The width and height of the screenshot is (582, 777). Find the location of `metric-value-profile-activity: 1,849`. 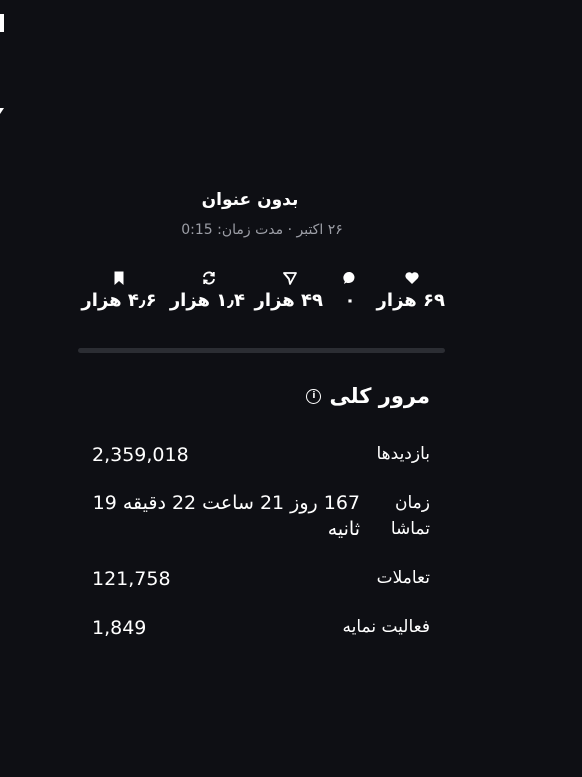

metric-value-profile-activity: 1,849 is located at coordinates (119, 628).